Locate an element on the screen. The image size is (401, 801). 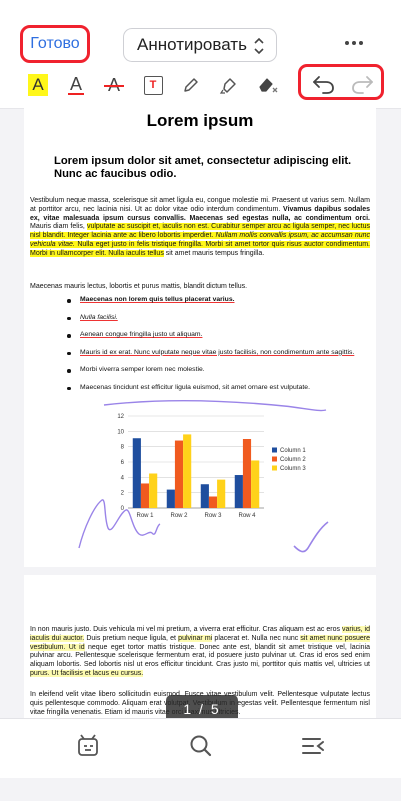
outline-icon is located at coordinates (313, 746).